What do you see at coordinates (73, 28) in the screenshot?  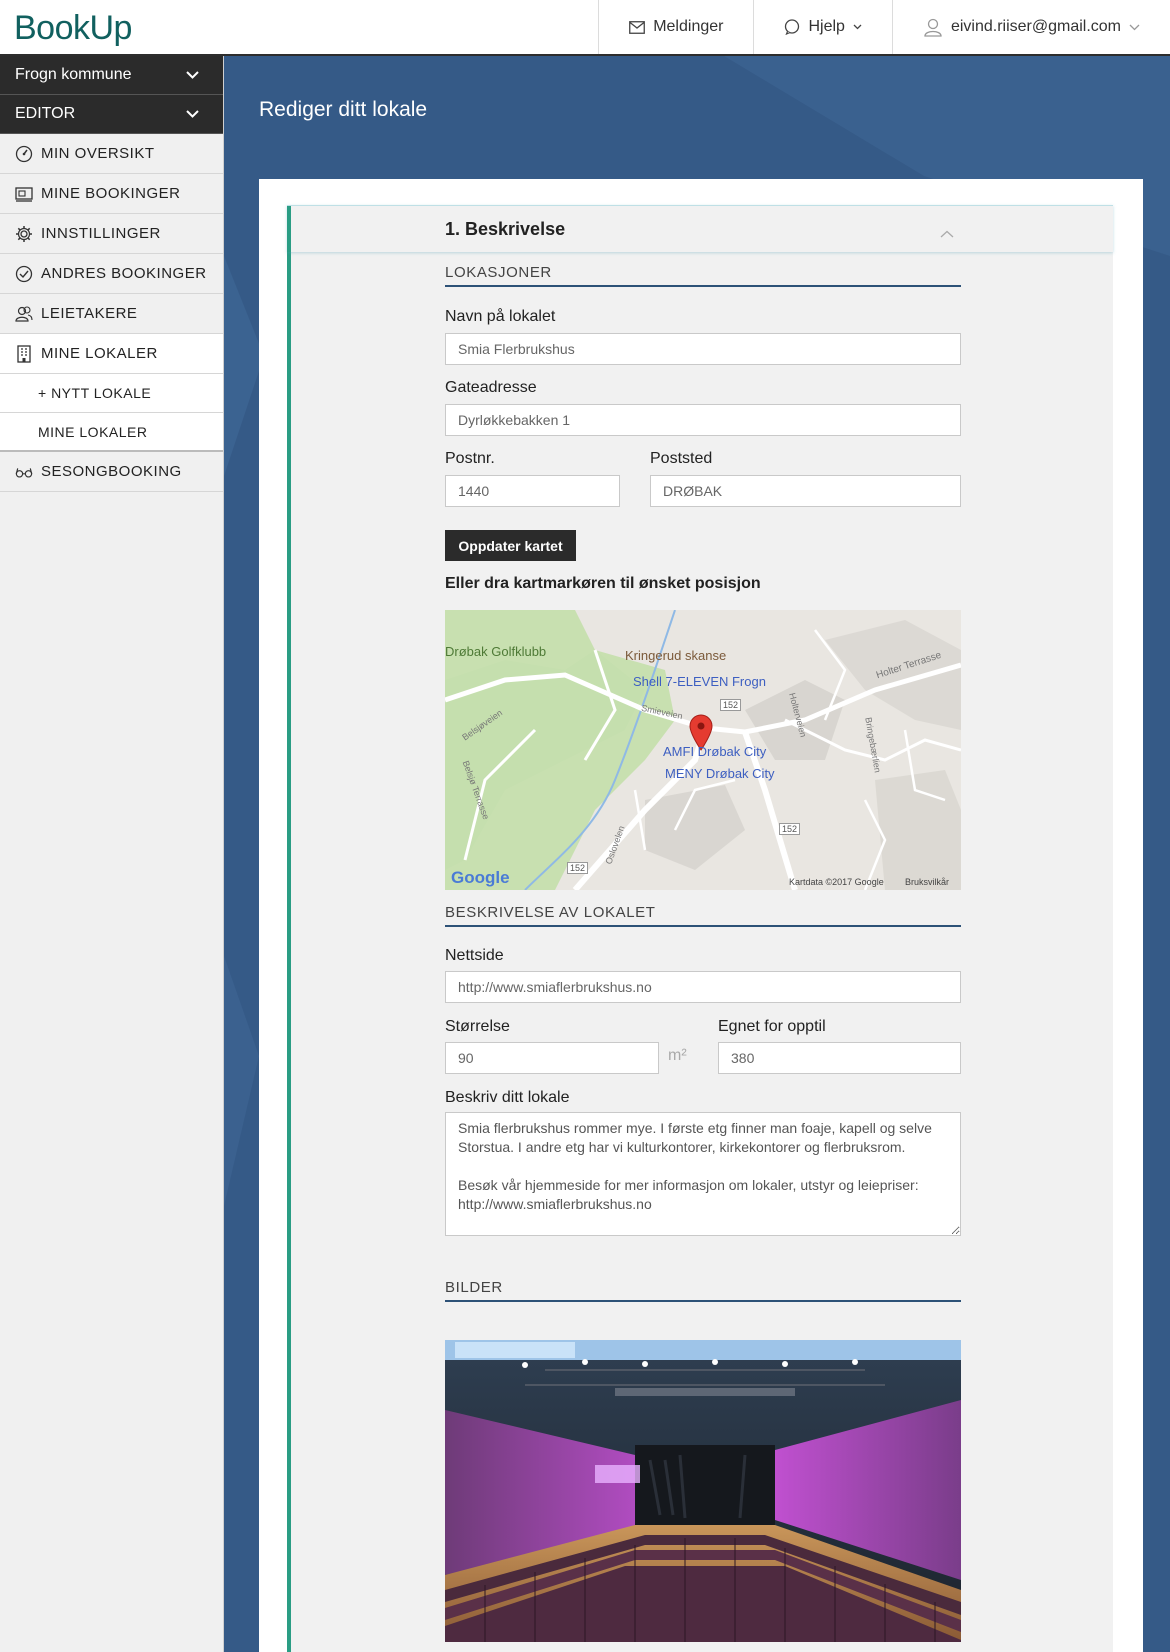 I see `bookup-logo: BookUp` at bounding box center [73, 28].